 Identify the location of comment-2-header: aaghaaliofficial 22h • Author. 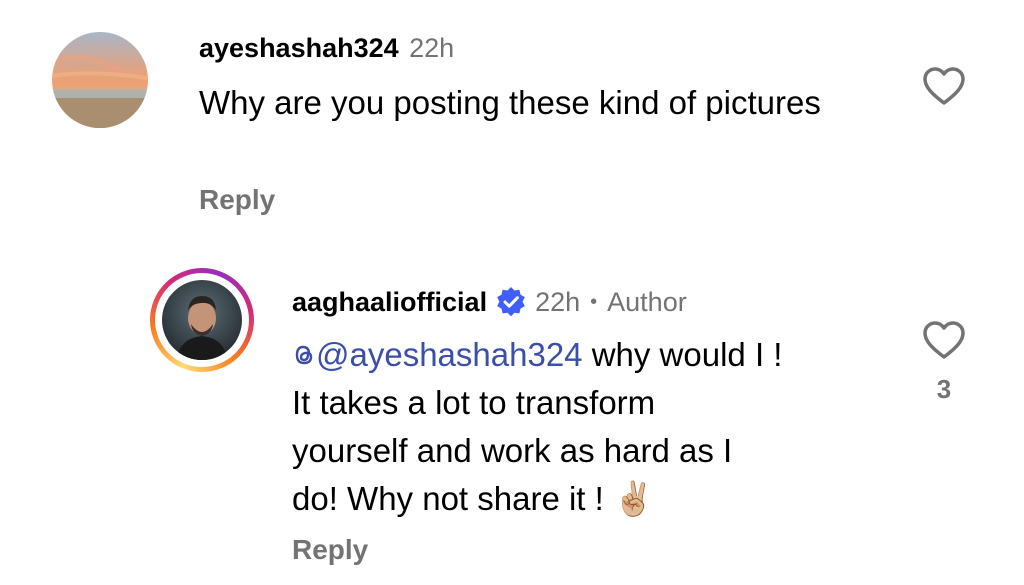
(489, 302).